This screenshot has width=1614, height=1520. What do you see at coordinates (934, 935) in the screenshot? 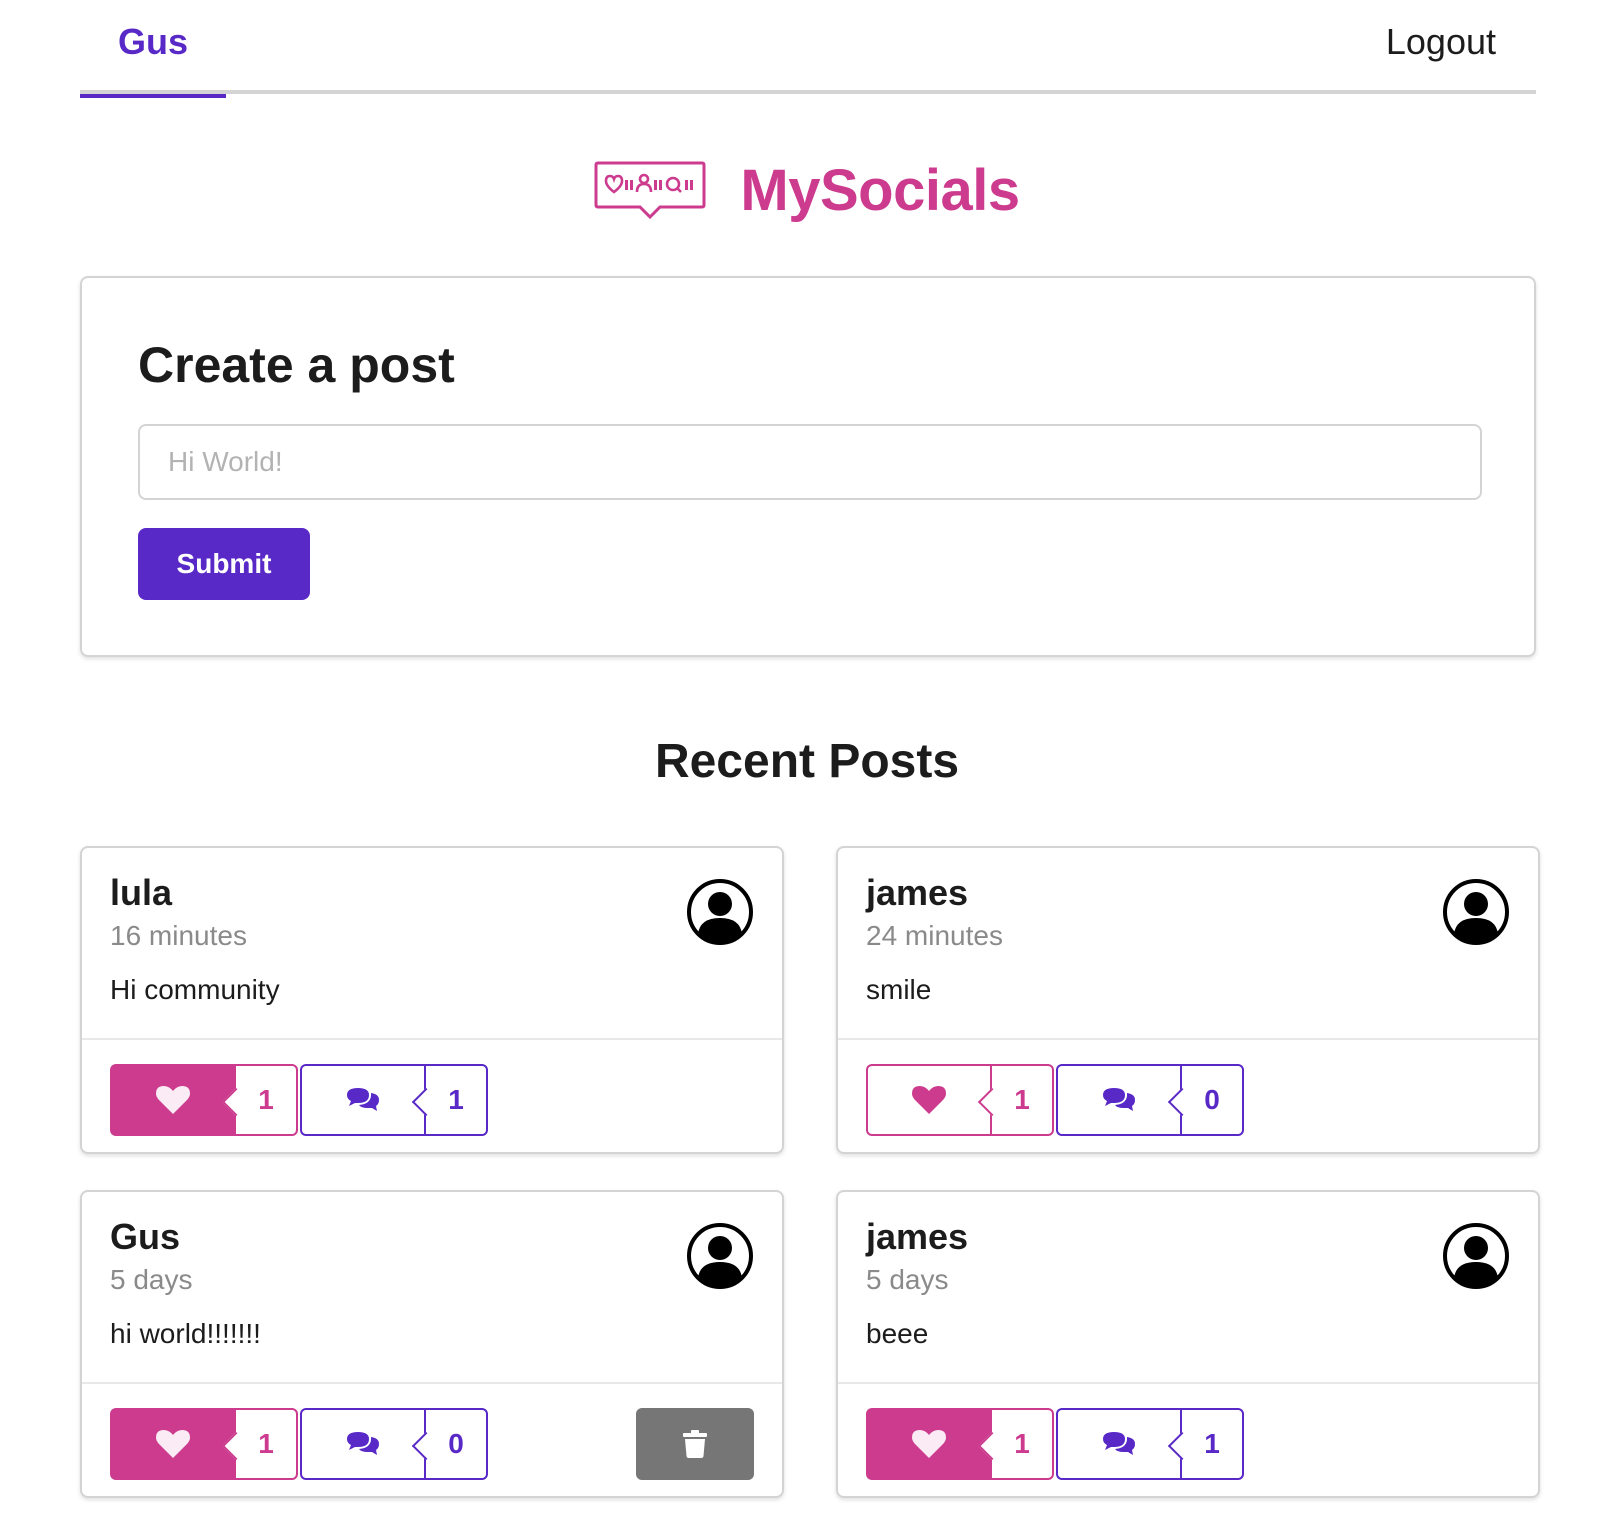
I see `post-time: 24 minutes` at bounding box center [934, 935].